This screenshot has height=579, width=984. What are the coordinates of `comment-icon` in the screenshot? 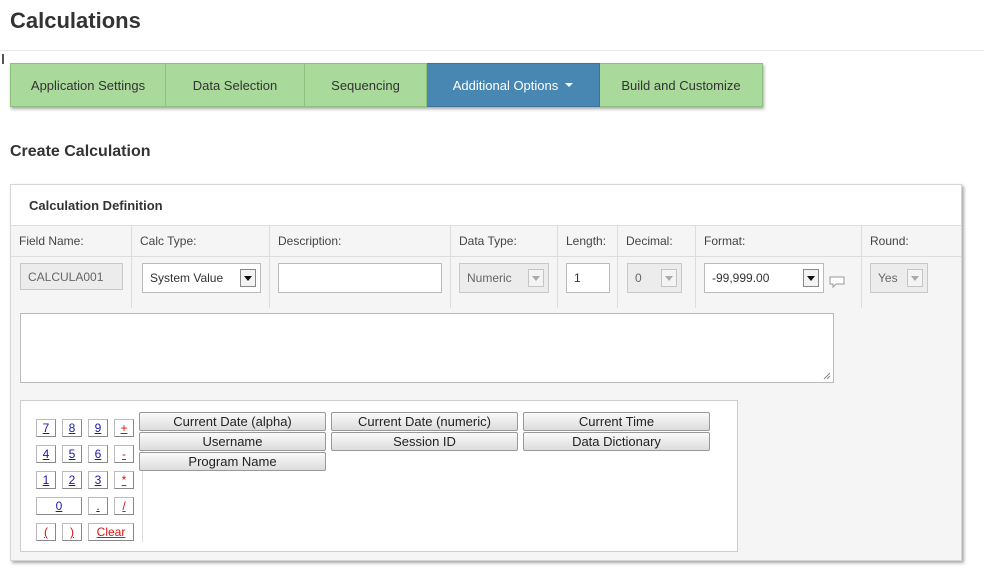 It's located at (837, 282).